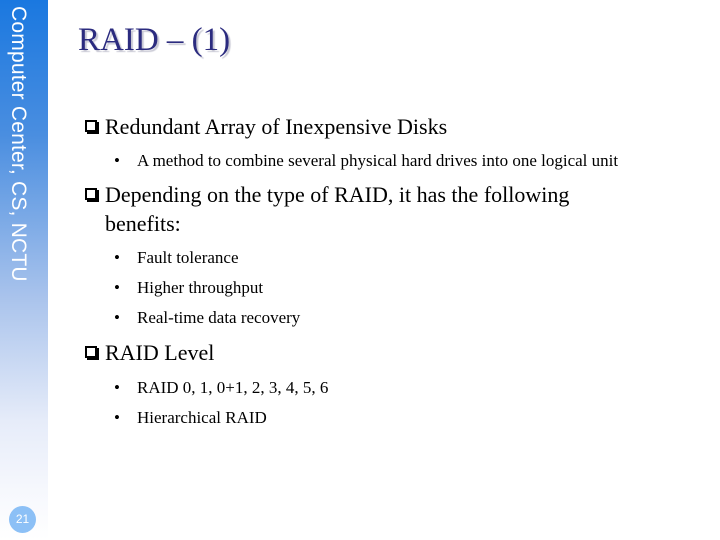 The width and height of the screenshot is (720, 540). What do you see at coordinates (384, 288) in the screenshot?
I see `sub-bullet-item: • Higher throughput` at bounding box center [384, 288].